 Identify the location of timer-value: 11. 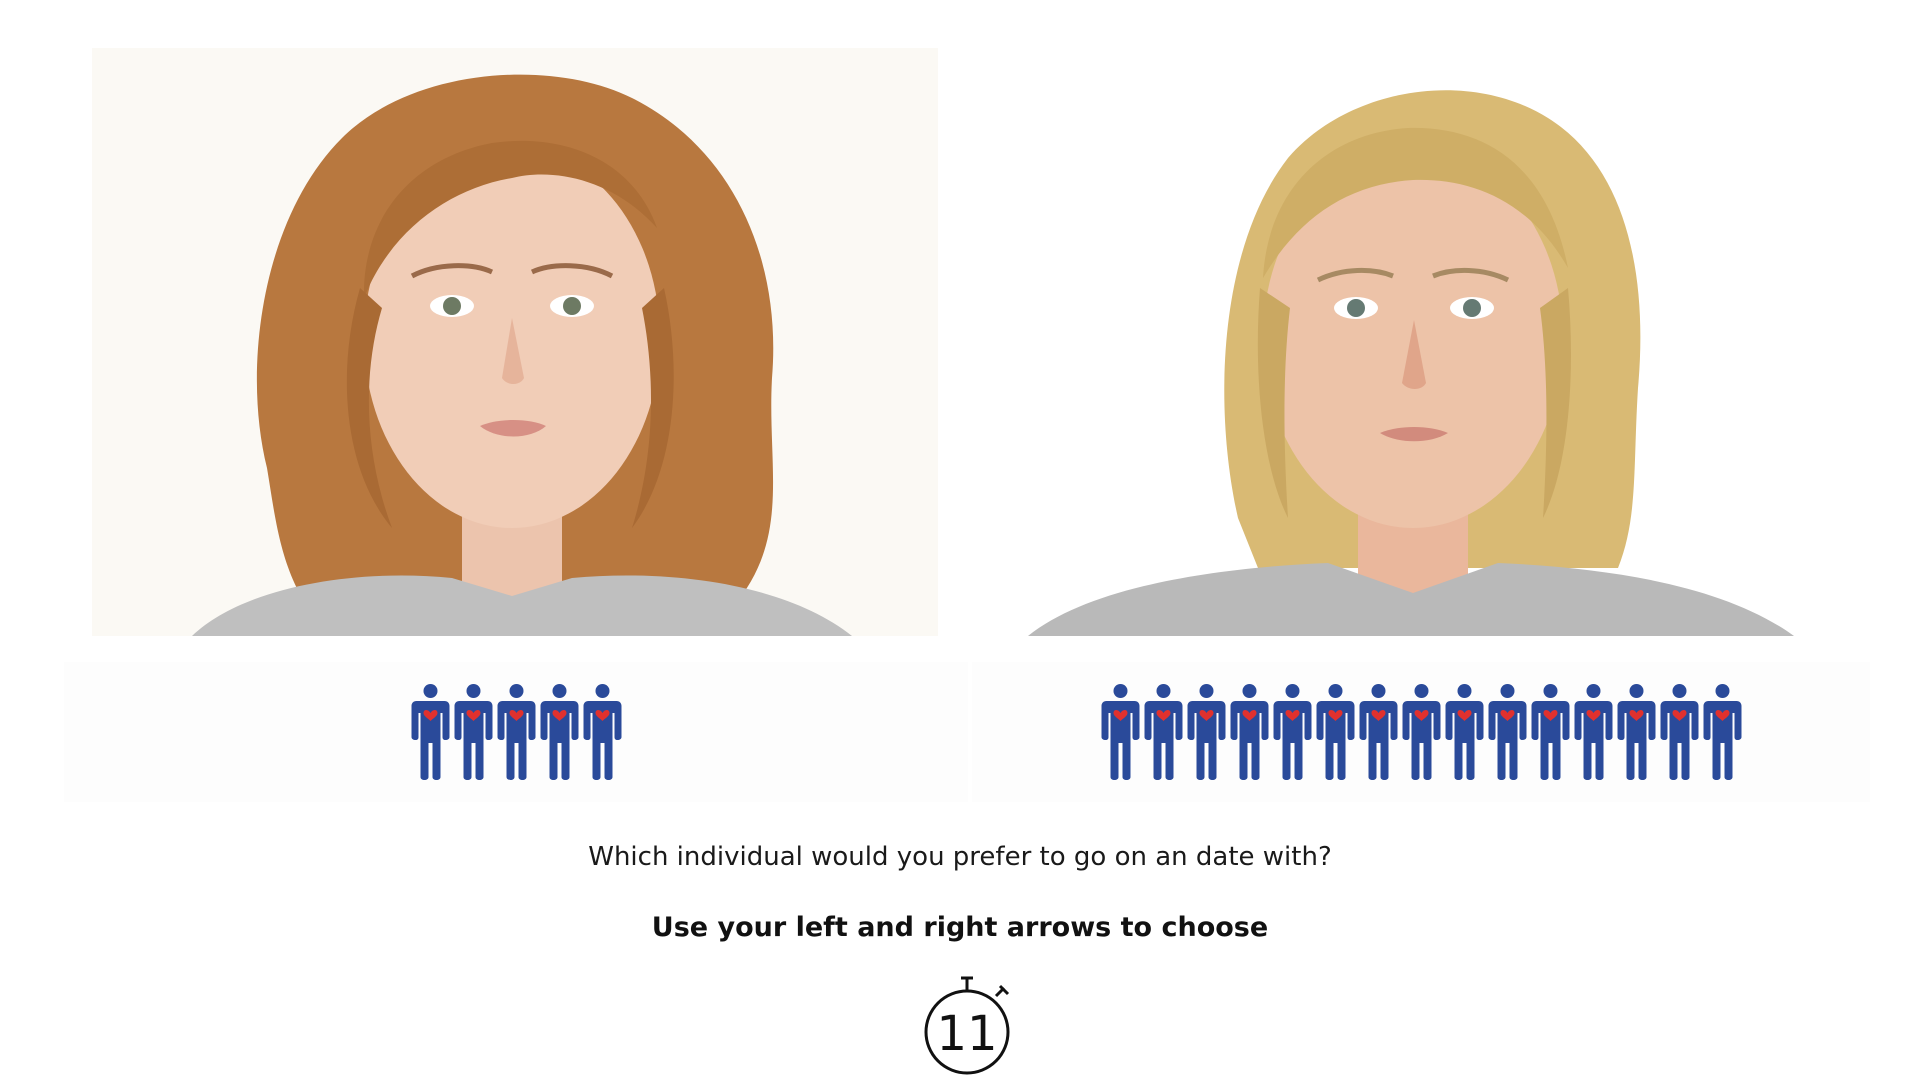
(967, 1034).